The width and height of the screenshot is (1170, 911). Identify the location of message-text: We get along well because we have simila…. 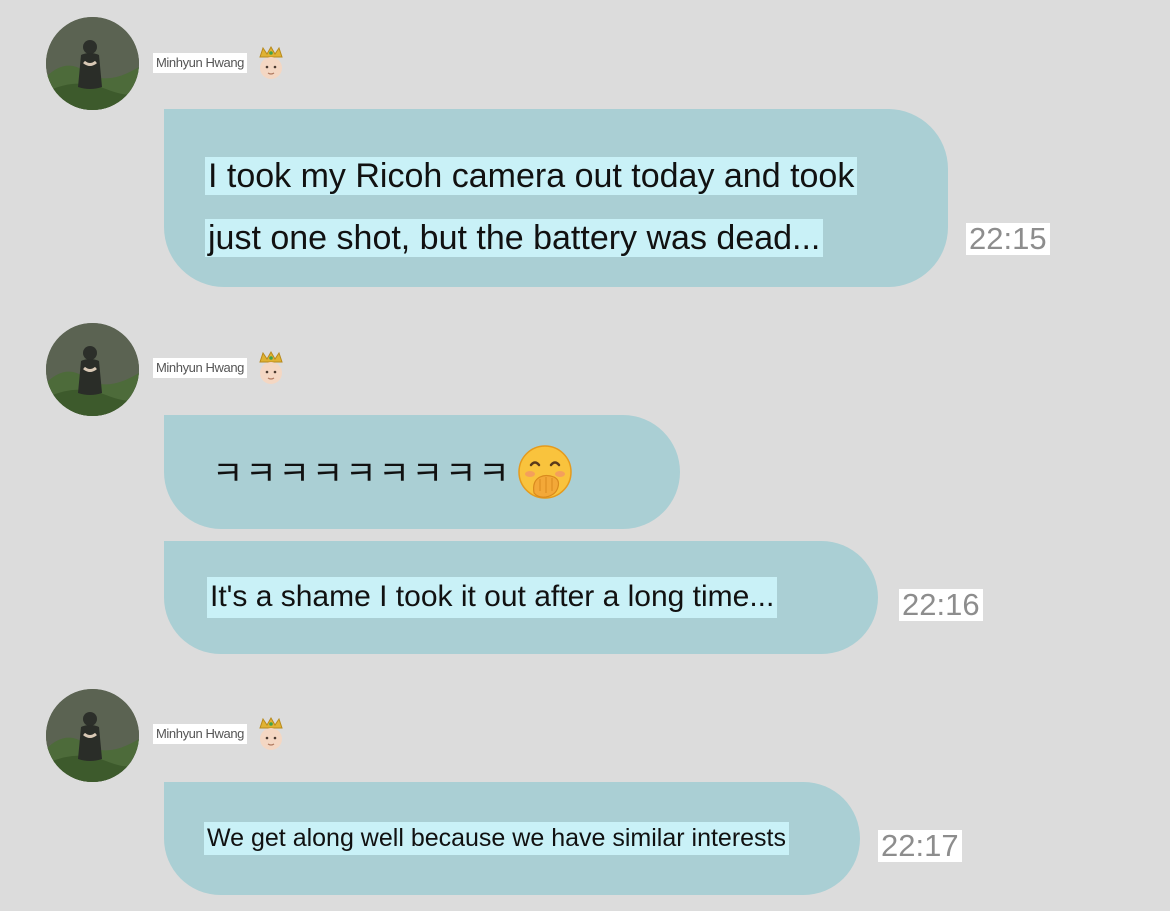
(496, 838).